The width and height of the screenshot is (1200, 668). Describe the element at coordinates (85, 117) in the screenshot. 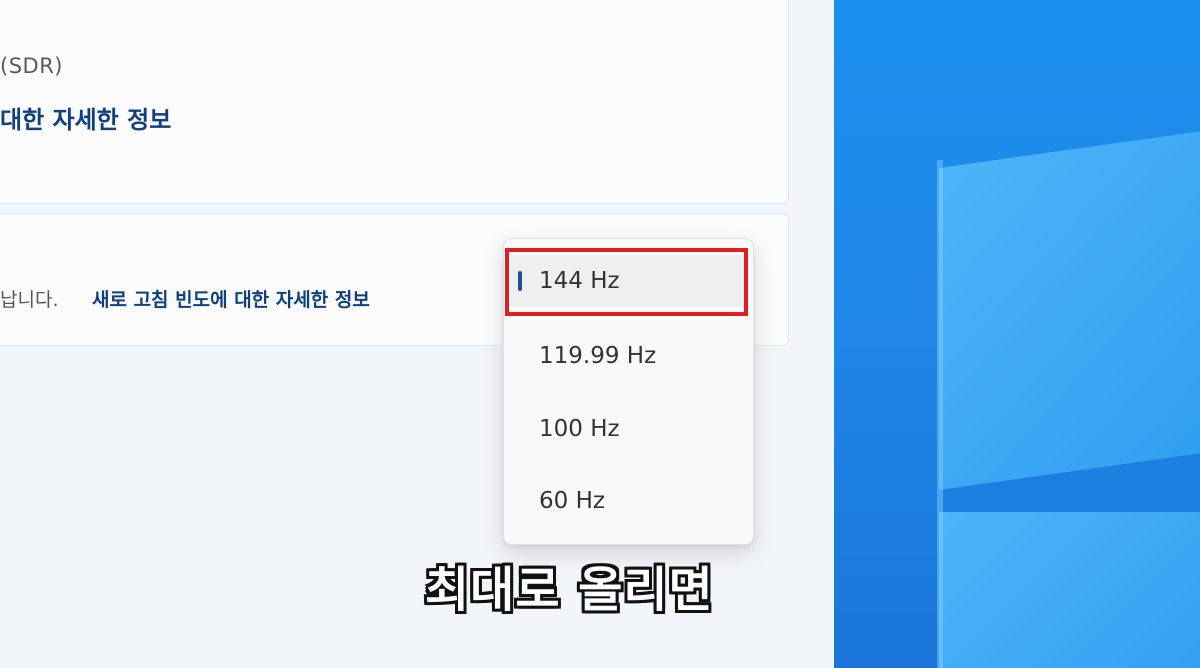

I see `display-info-link: 대한 자세한 정보` at that location.